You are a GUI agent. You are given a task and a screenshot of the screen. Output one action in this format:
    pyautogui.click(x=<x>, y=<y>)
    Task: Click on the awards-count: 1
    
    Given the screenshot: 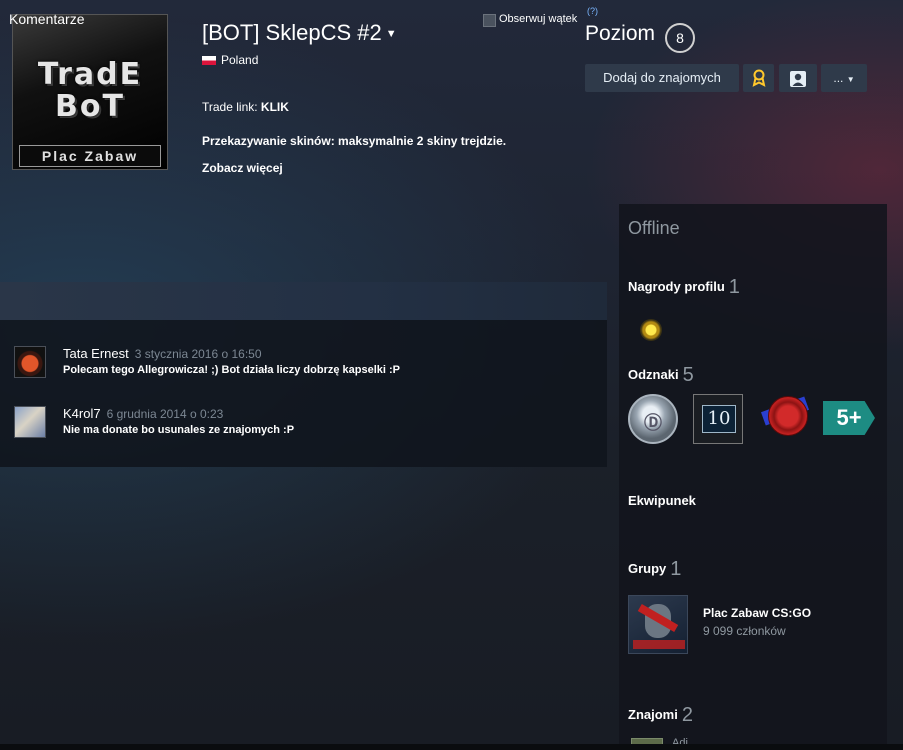 What is the action you would take?
    pyautogui.click(x=734, y=287)
    